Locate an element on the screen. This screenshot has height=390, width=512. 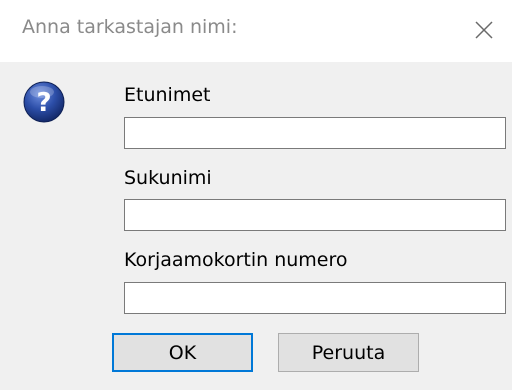
cancel-button: Peruuta is located at coordinates (348, 352).